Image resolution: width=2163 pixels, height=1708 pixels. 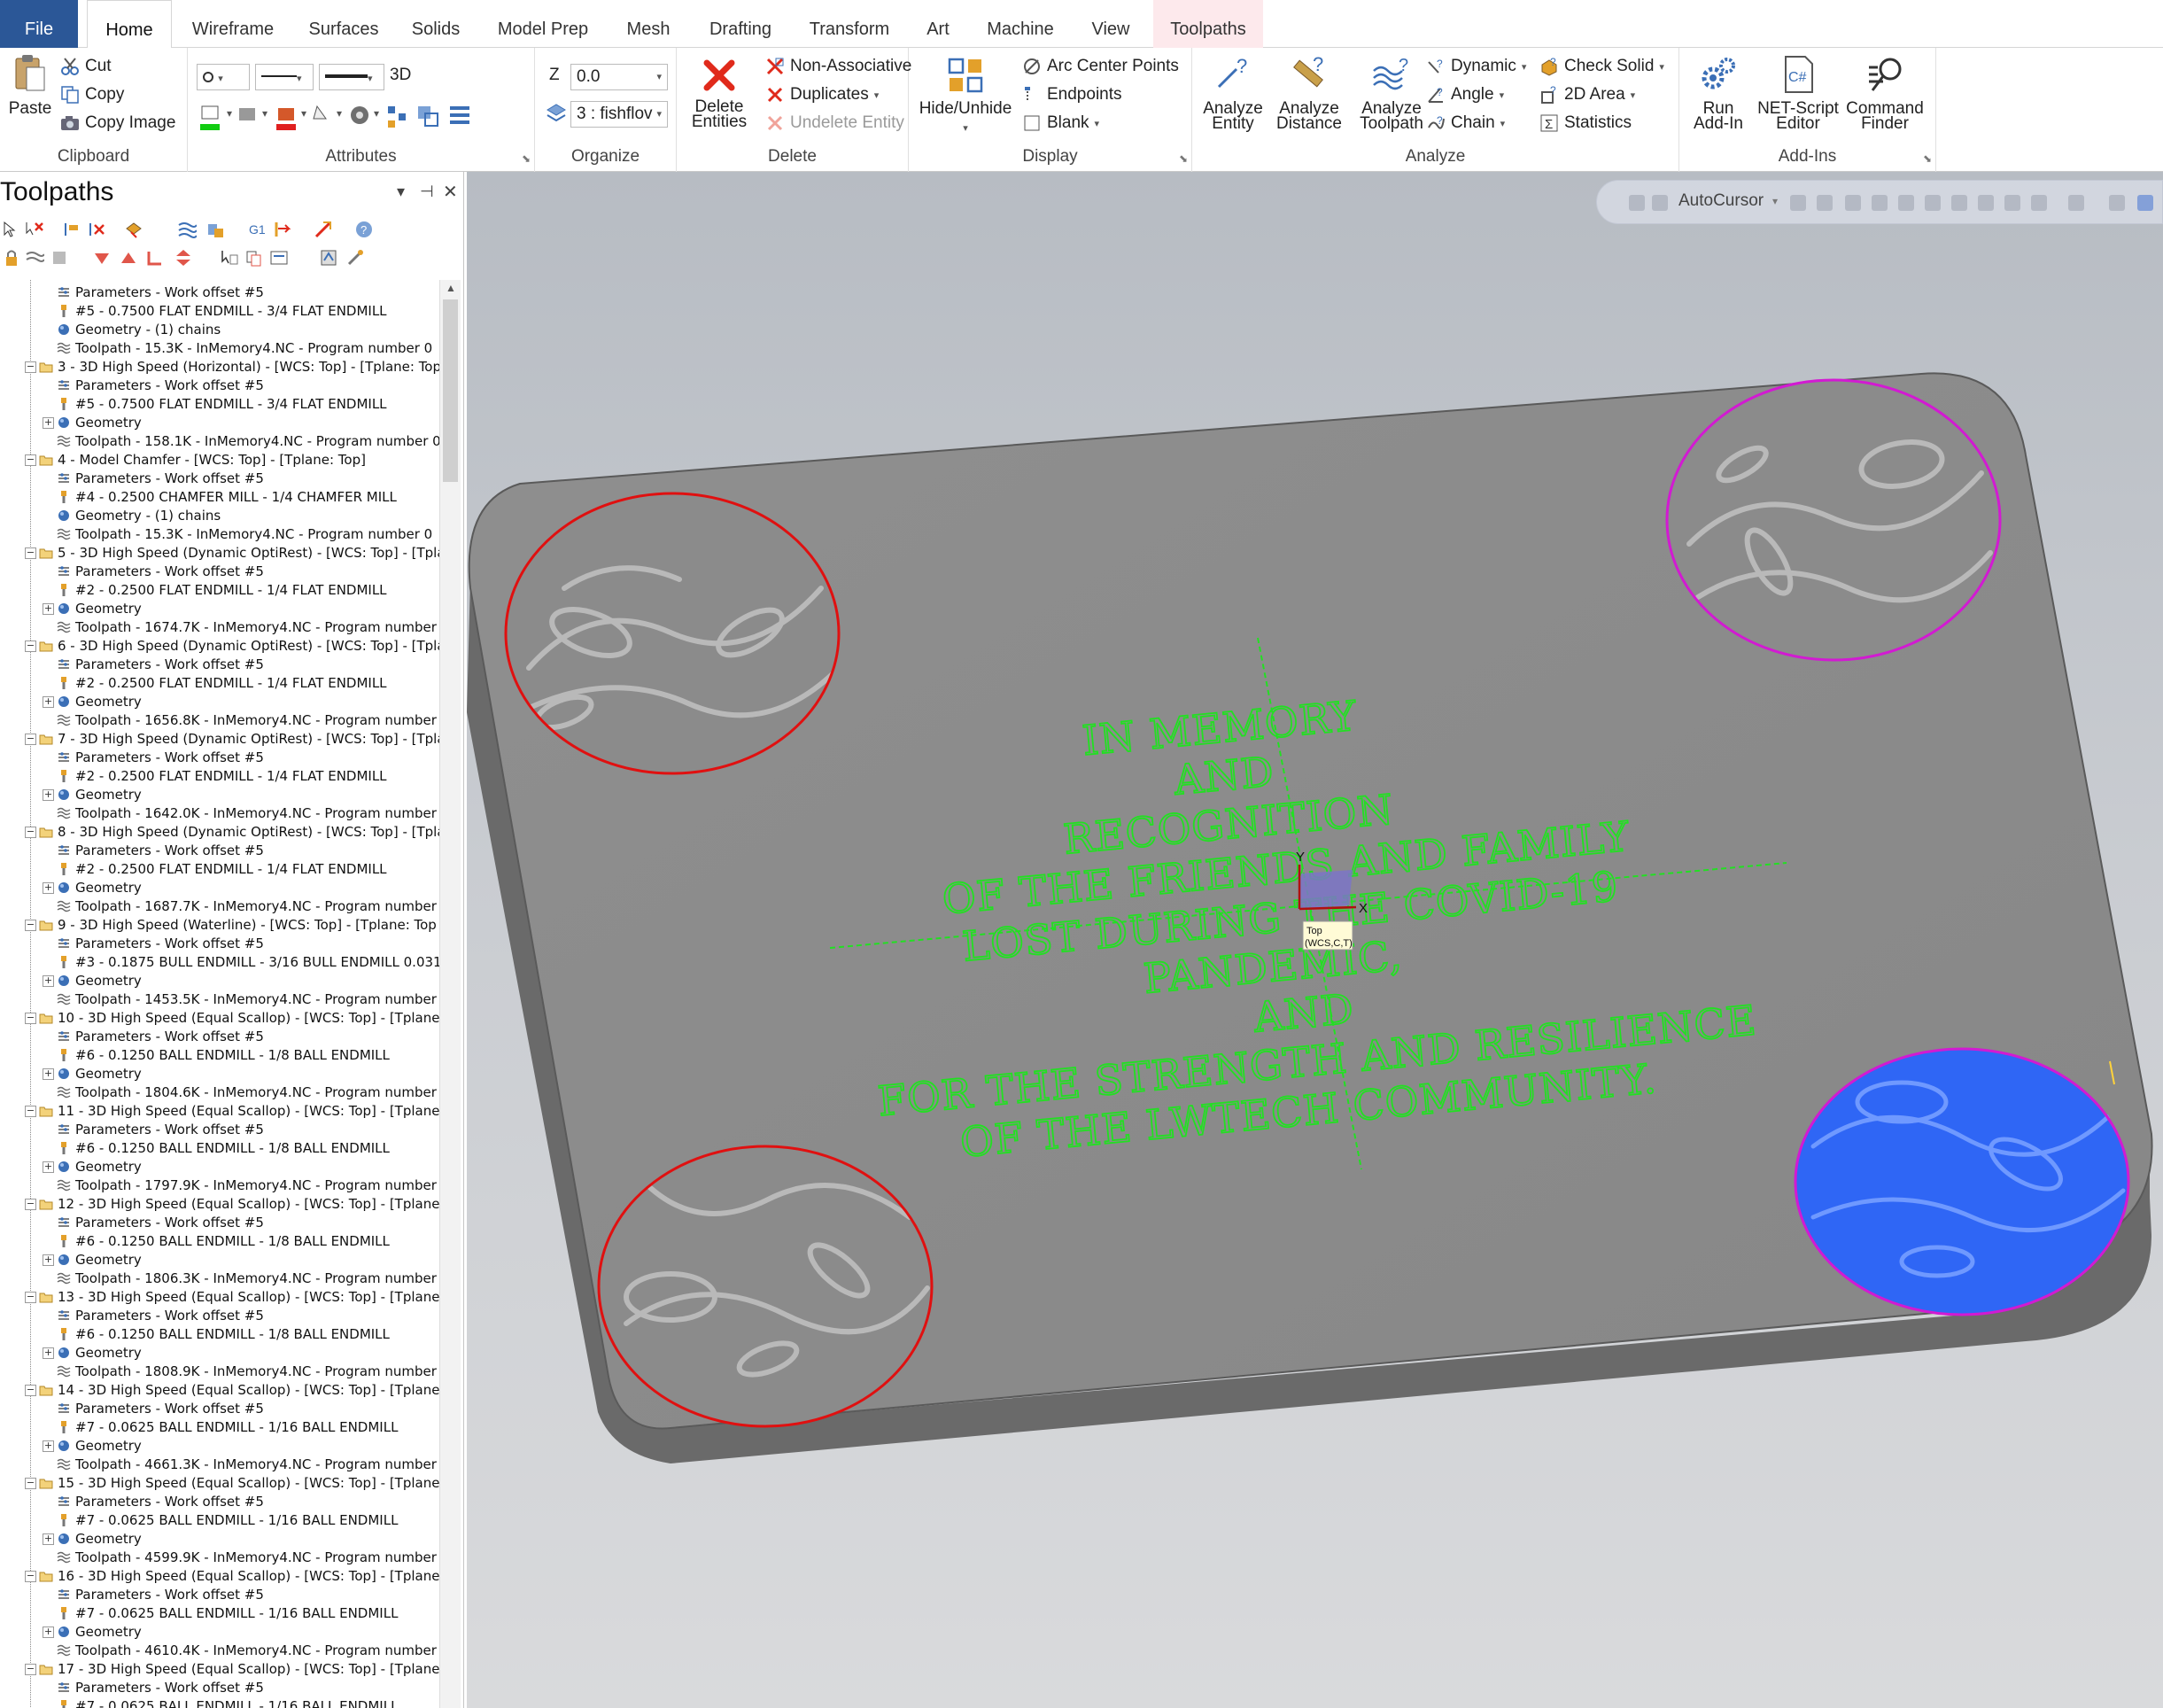 I want to click on regenerate-dirty-icon, so click(x=96, y=229).